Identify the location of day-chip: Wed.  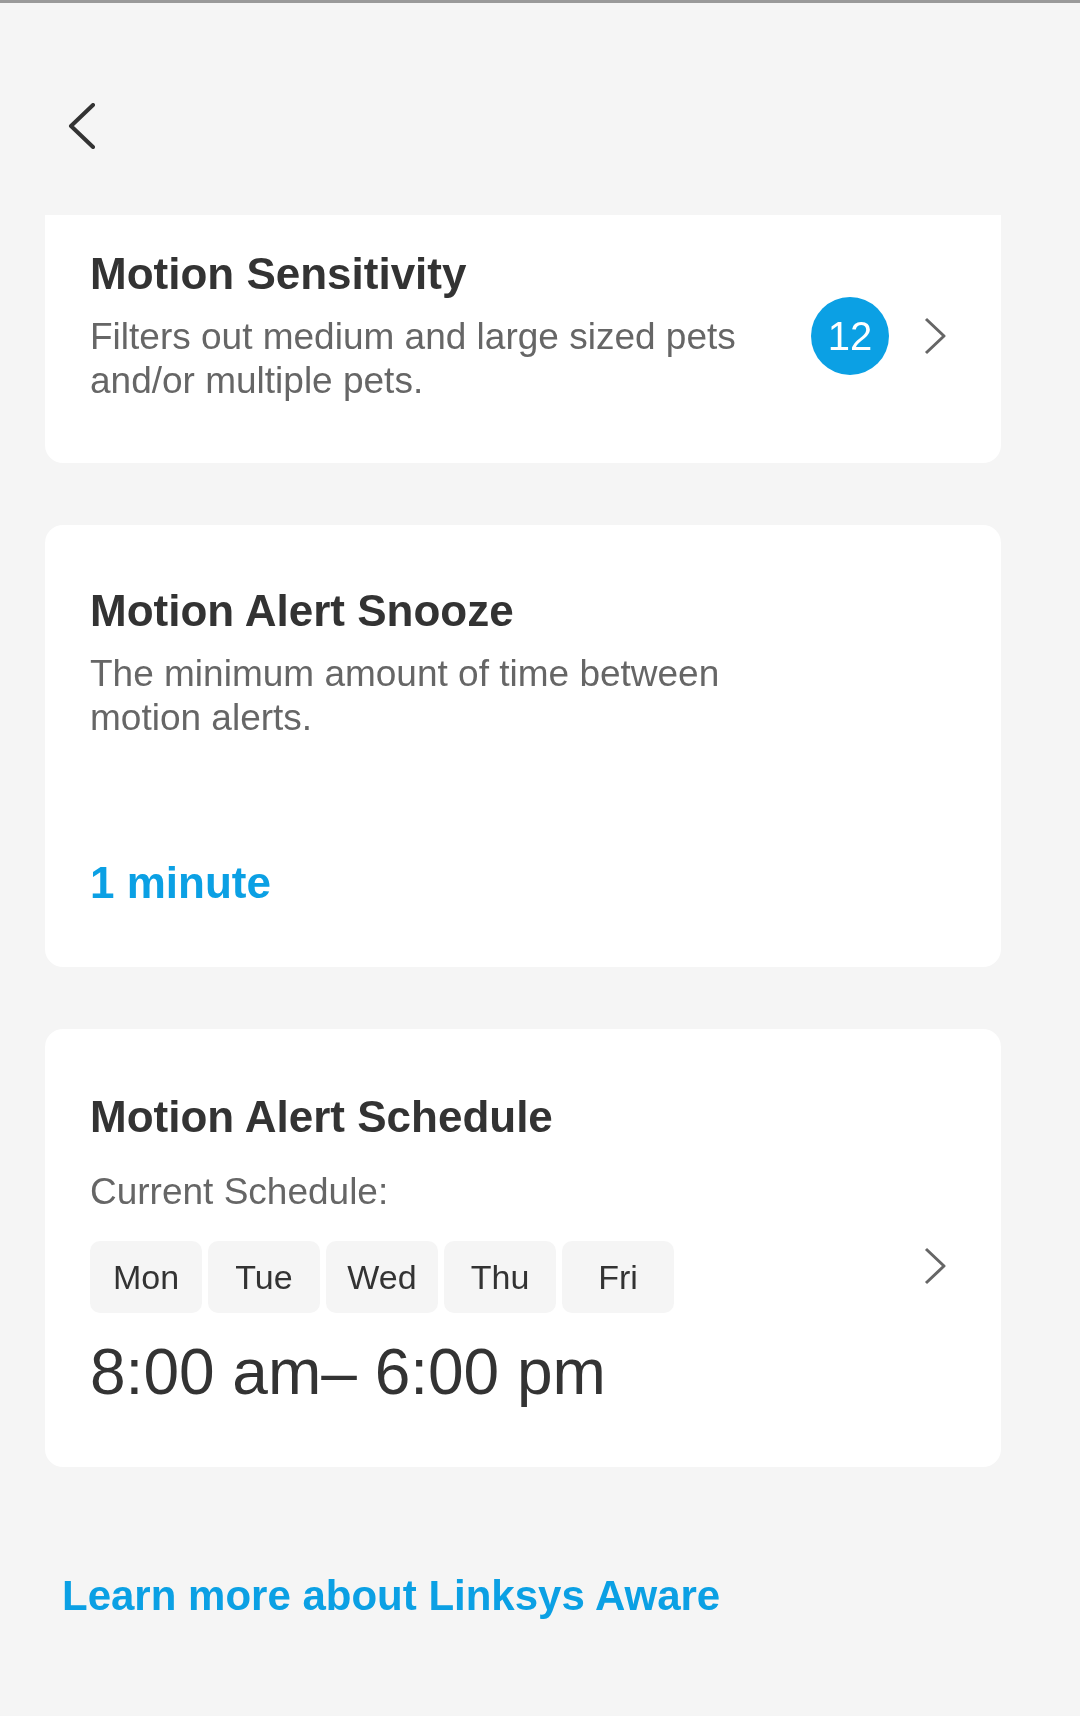
(382, 1277).